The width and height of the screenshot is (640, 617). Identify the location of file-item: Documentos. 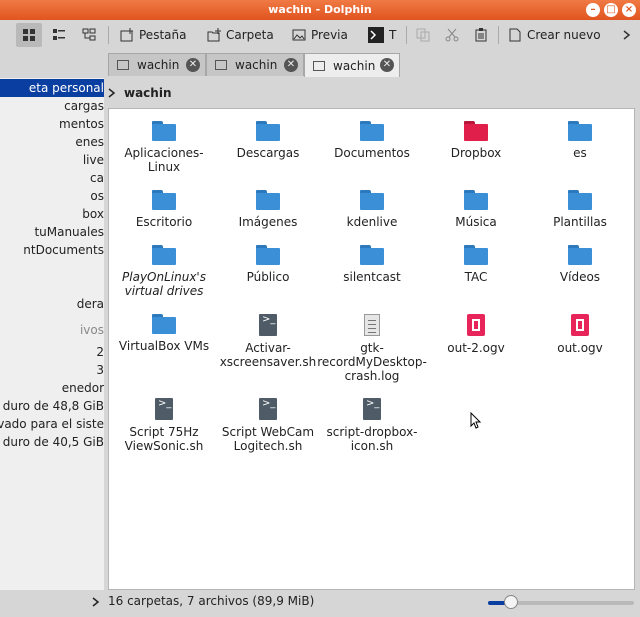
(372, 140).